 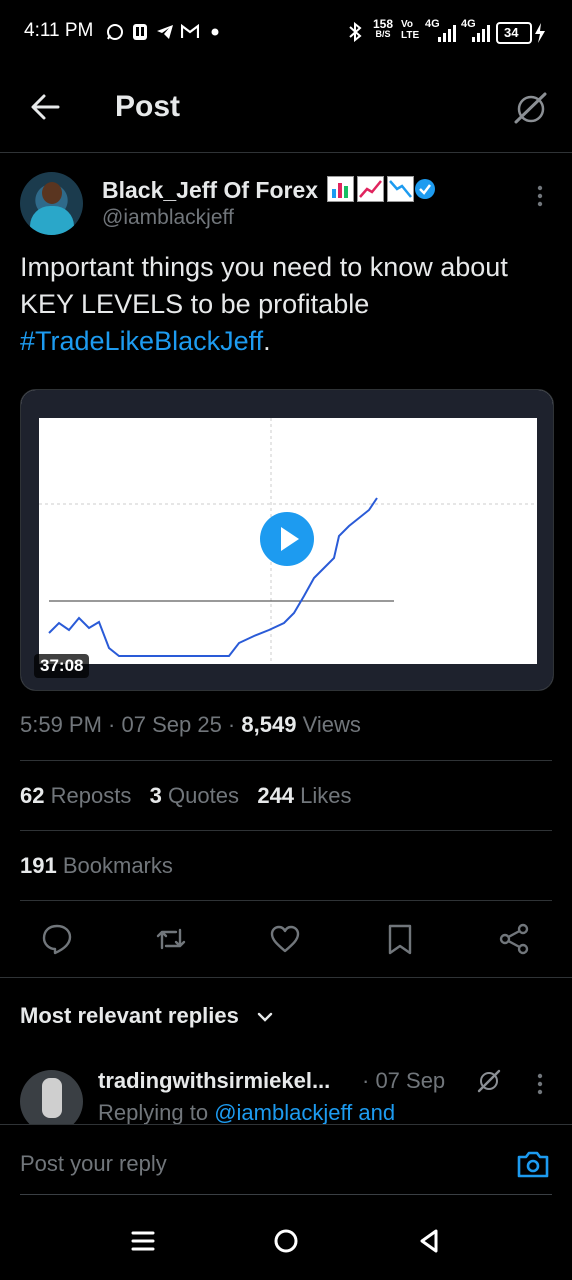 I want to click on camera-icon, so click(x=533, y=1164).